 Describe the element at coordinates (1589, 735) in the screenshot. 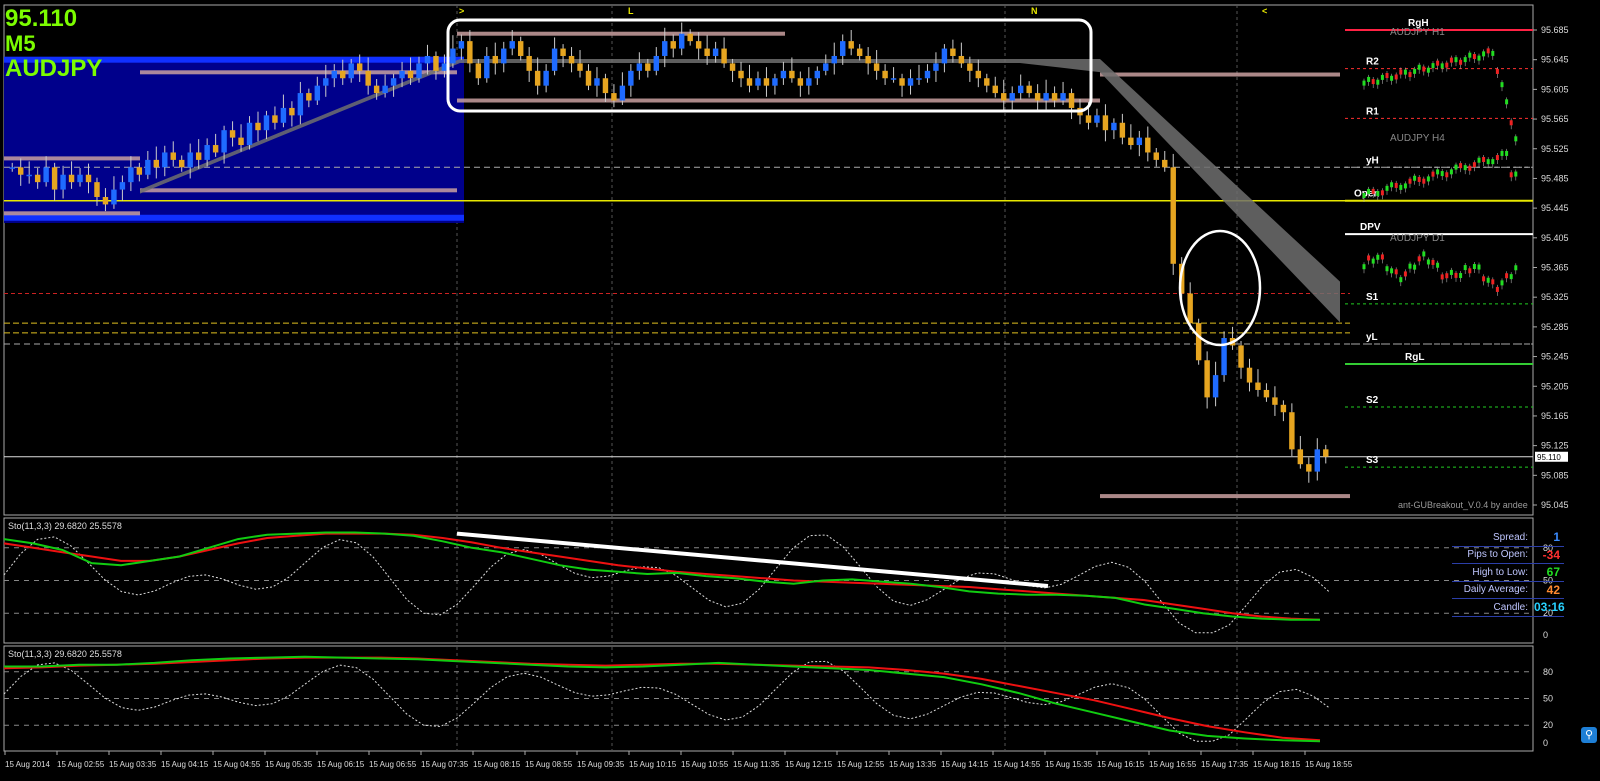

I see `chat-icon: ⚲` at that location.